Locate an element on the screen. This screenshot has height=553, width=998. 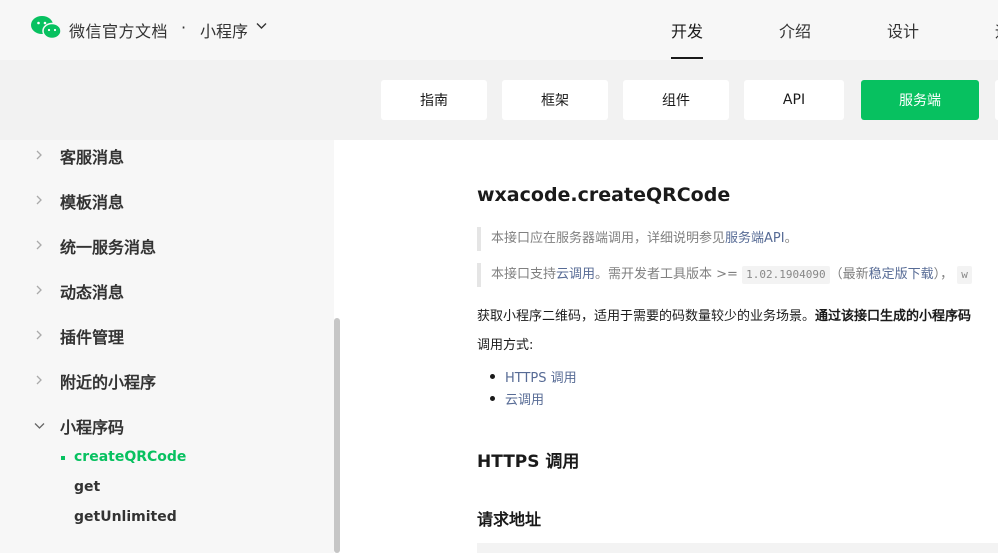
site-title: 微信官方文档 is located at coordinates (118, 30).